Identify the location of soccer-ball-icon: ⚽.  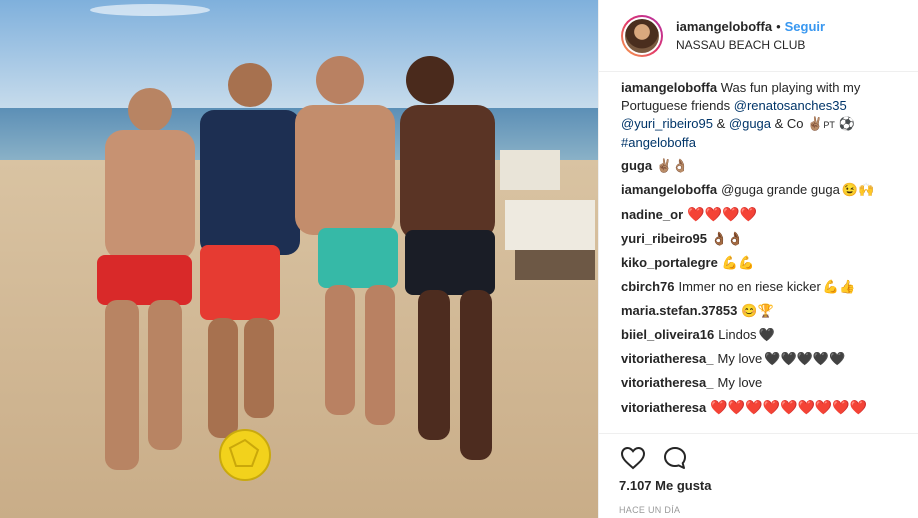
(846, 123).